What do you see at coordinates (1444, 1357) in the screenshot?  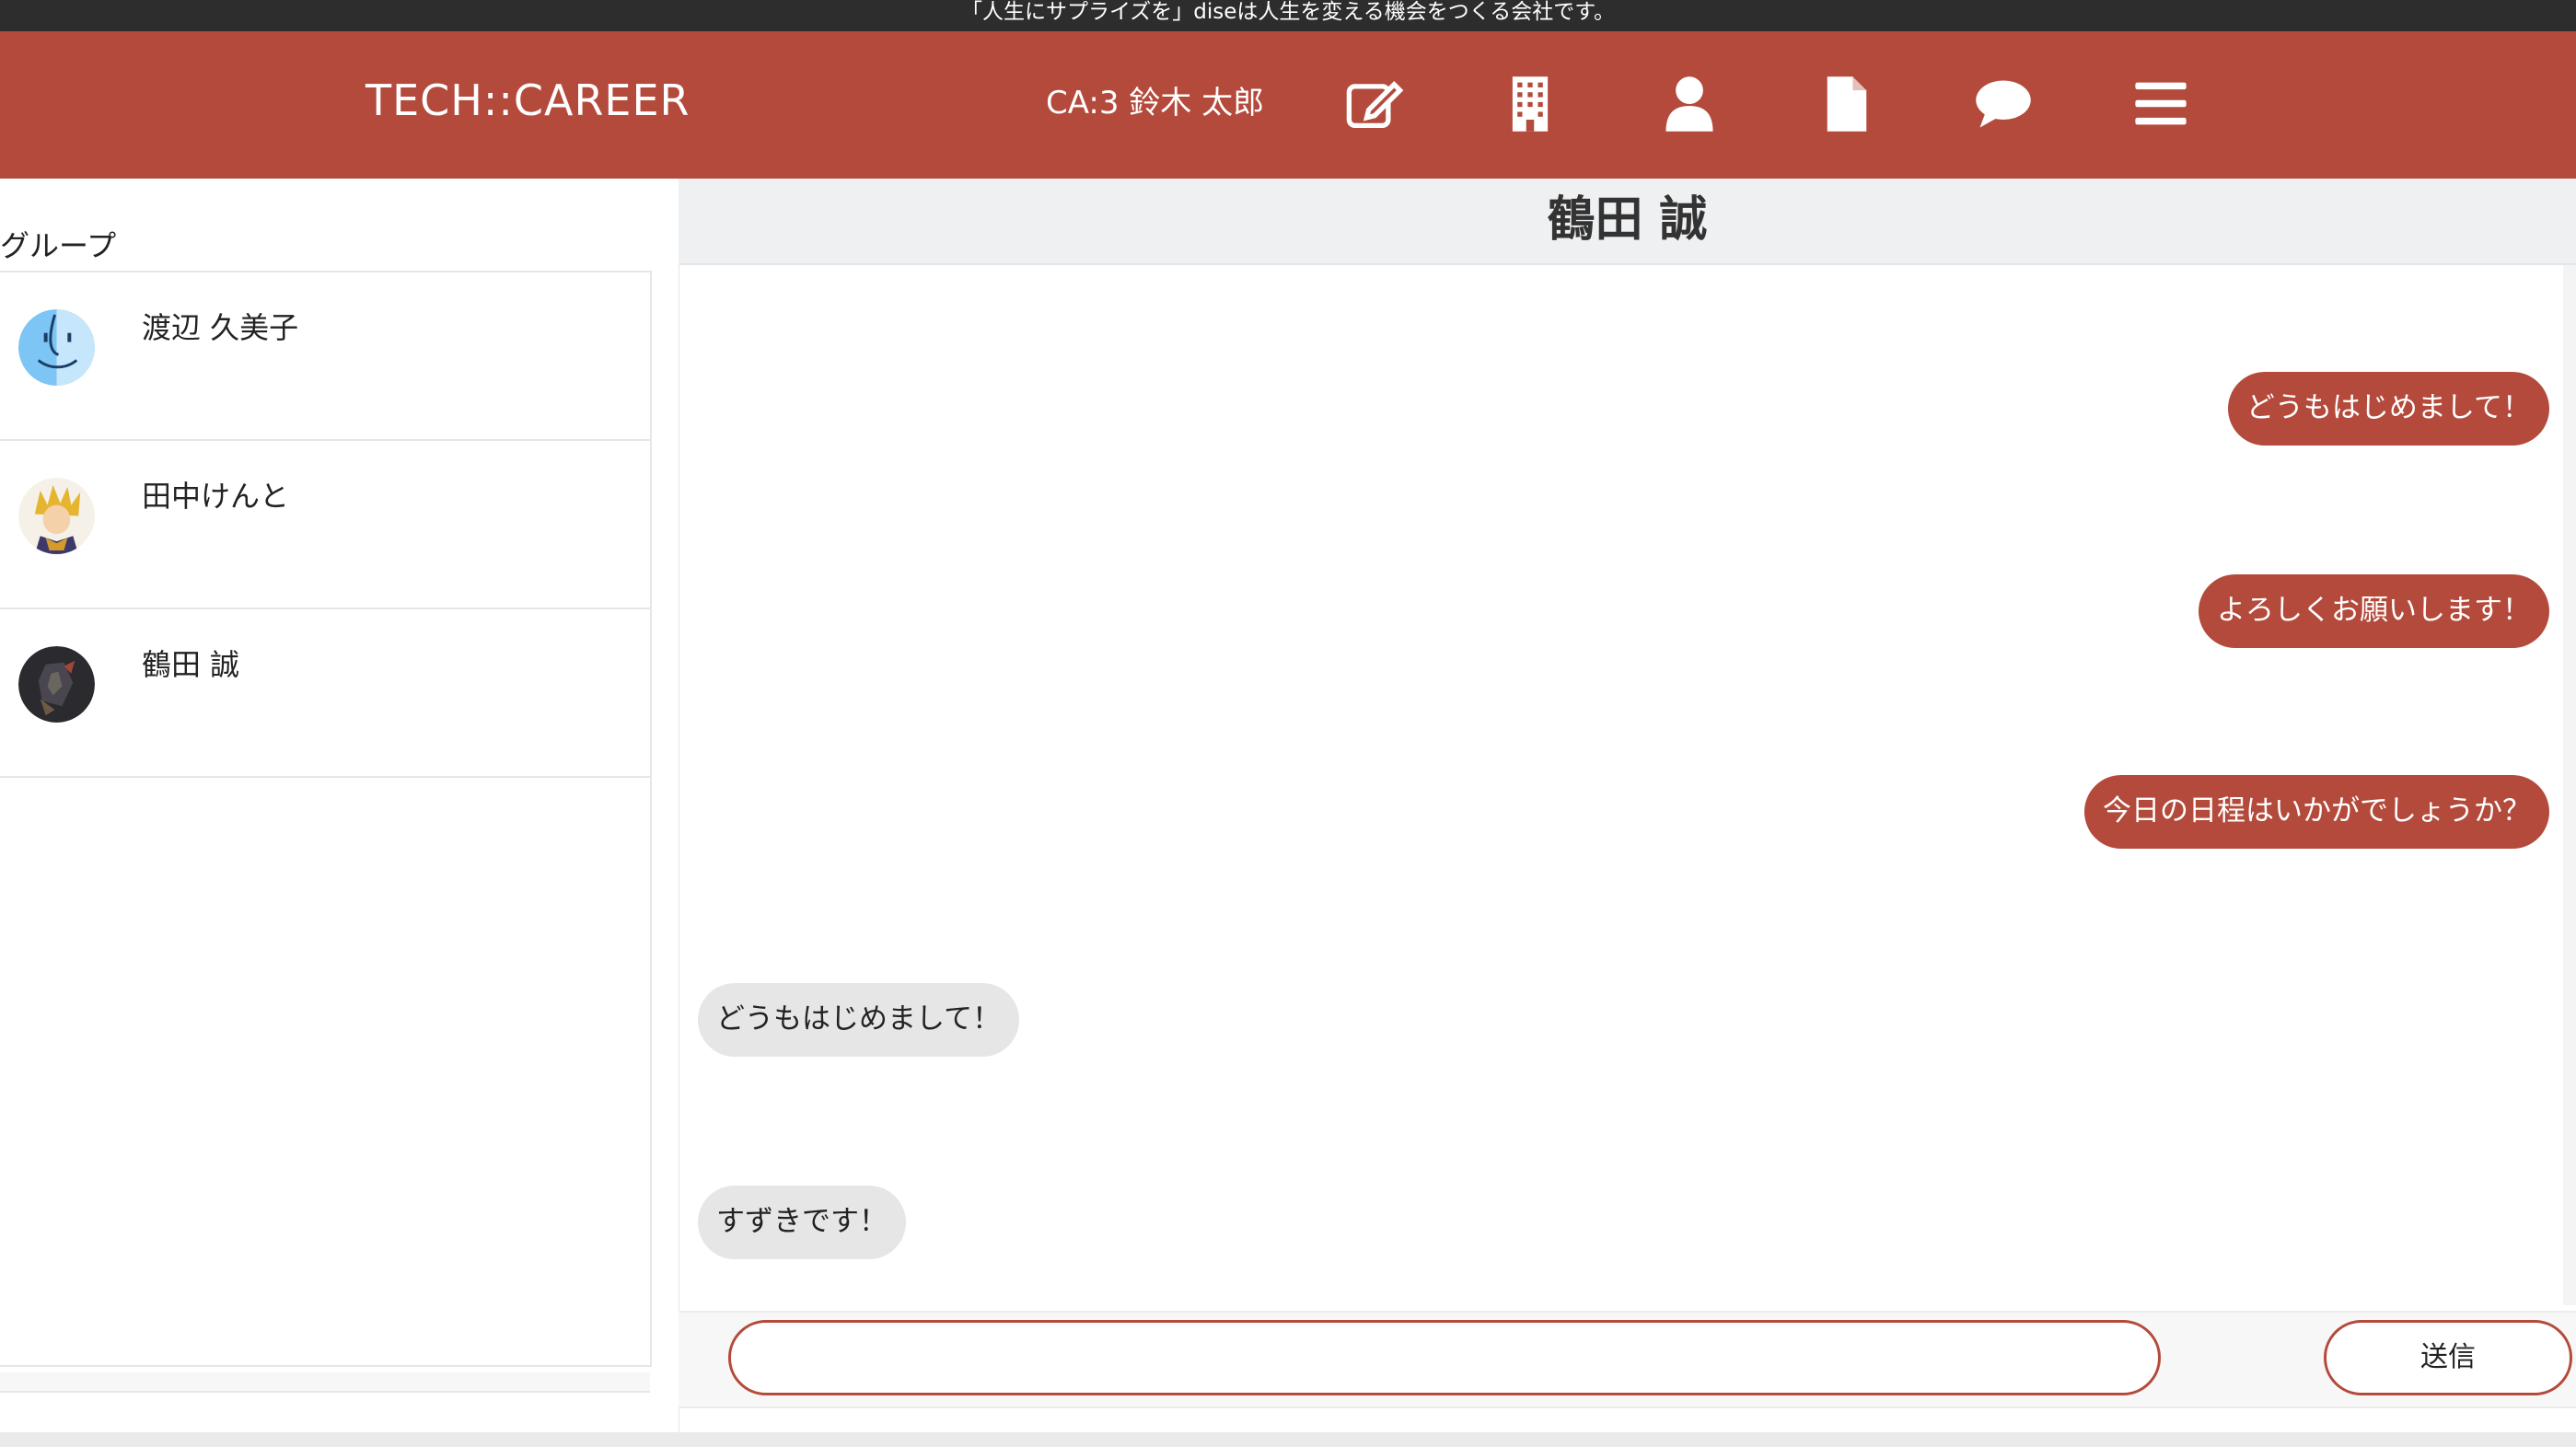 I see `message-input` at bounding box center [1444, 1357].